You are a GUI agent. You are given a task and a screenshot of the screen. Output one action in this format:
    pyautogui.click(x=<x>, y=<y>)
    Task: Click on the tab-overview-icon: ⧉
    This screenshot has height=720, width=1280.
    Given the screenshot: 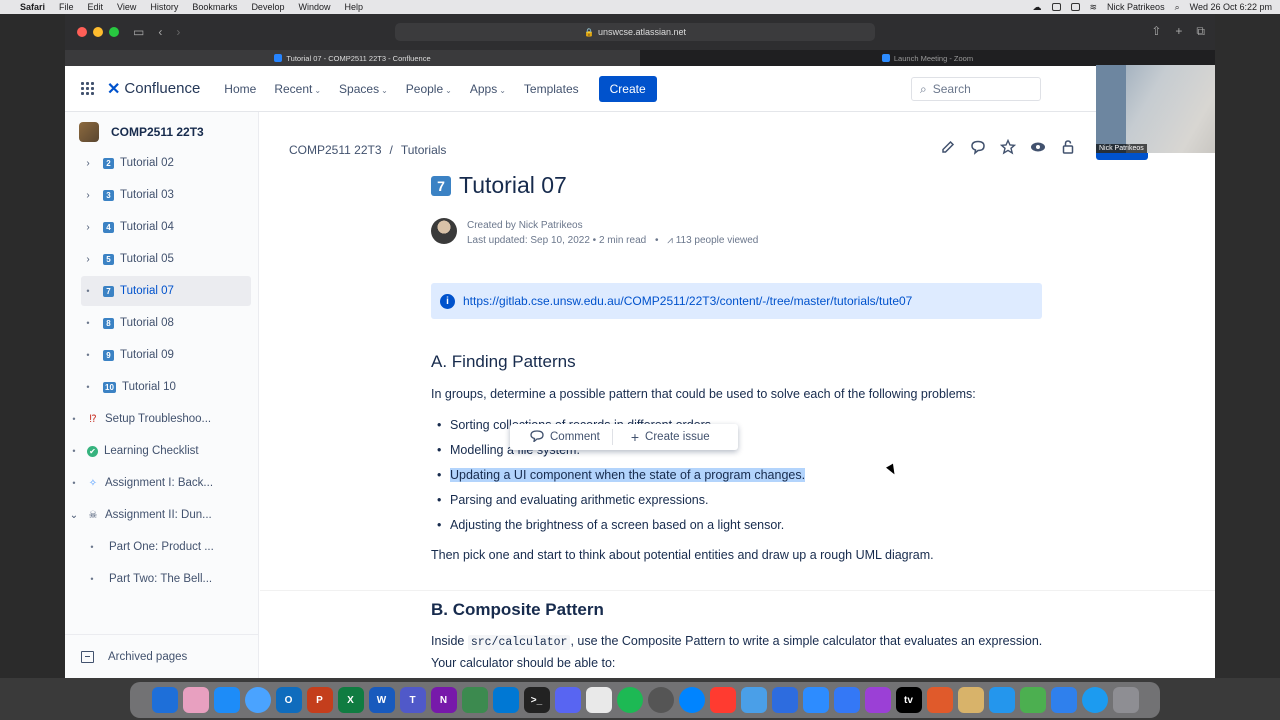 What is the action you would take?
    pyautogui.click(x=1200, y=31)
    